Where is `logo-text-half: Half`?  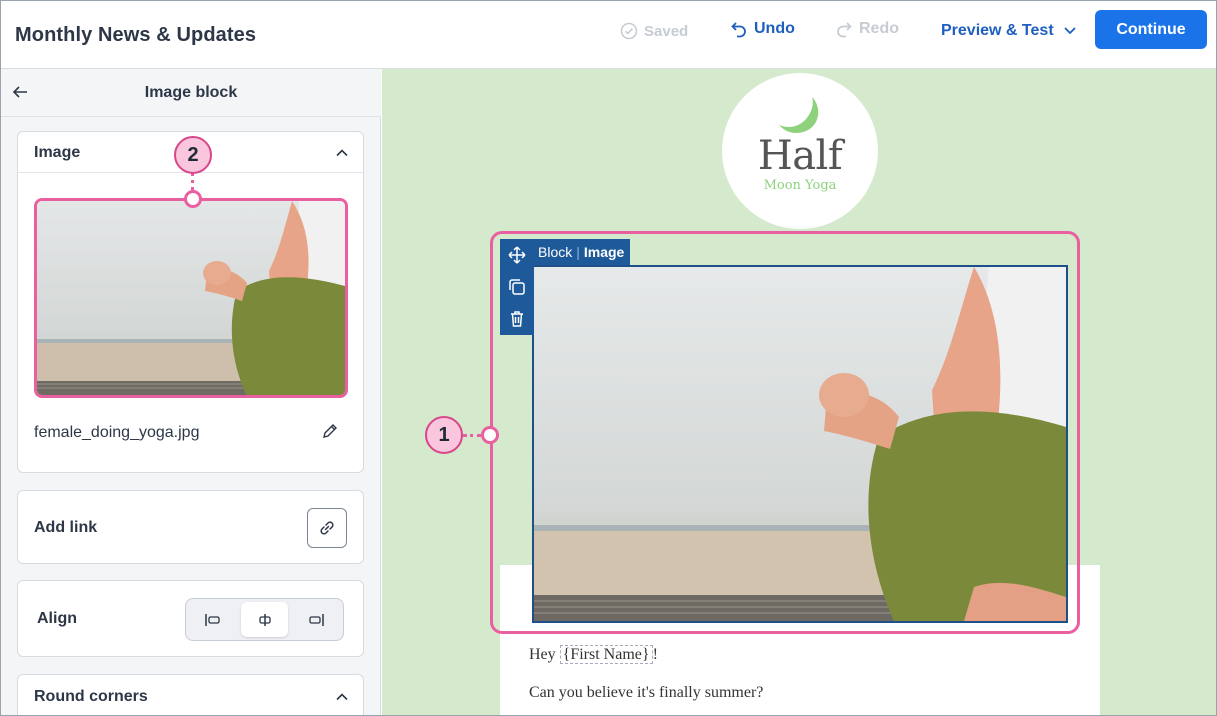 logo-text-half: Half is located at coordinates (800, 156).